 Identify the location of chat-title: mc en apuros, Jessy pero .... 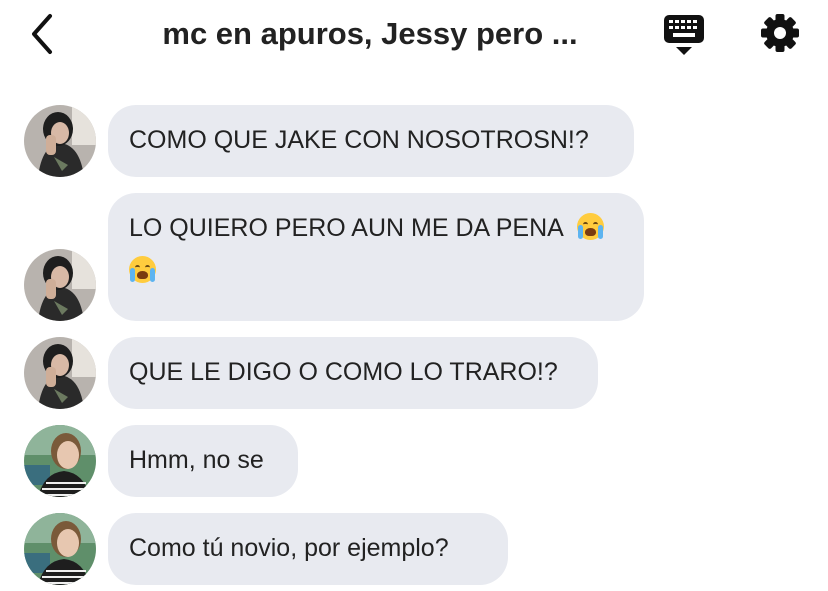
(370, 33).